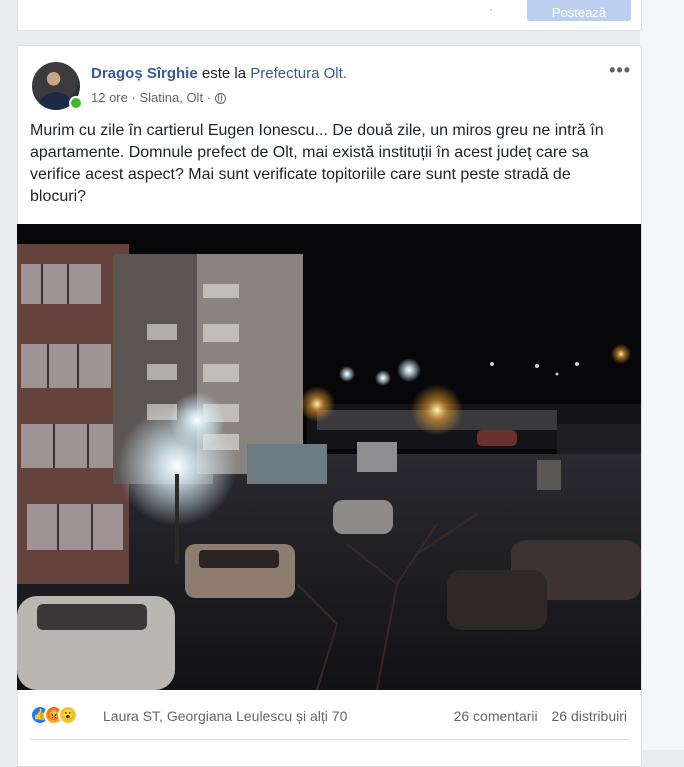 The width and height of the screenshot is (684, 767). I want to click on post-time: 12 ore, so click(109, 97).